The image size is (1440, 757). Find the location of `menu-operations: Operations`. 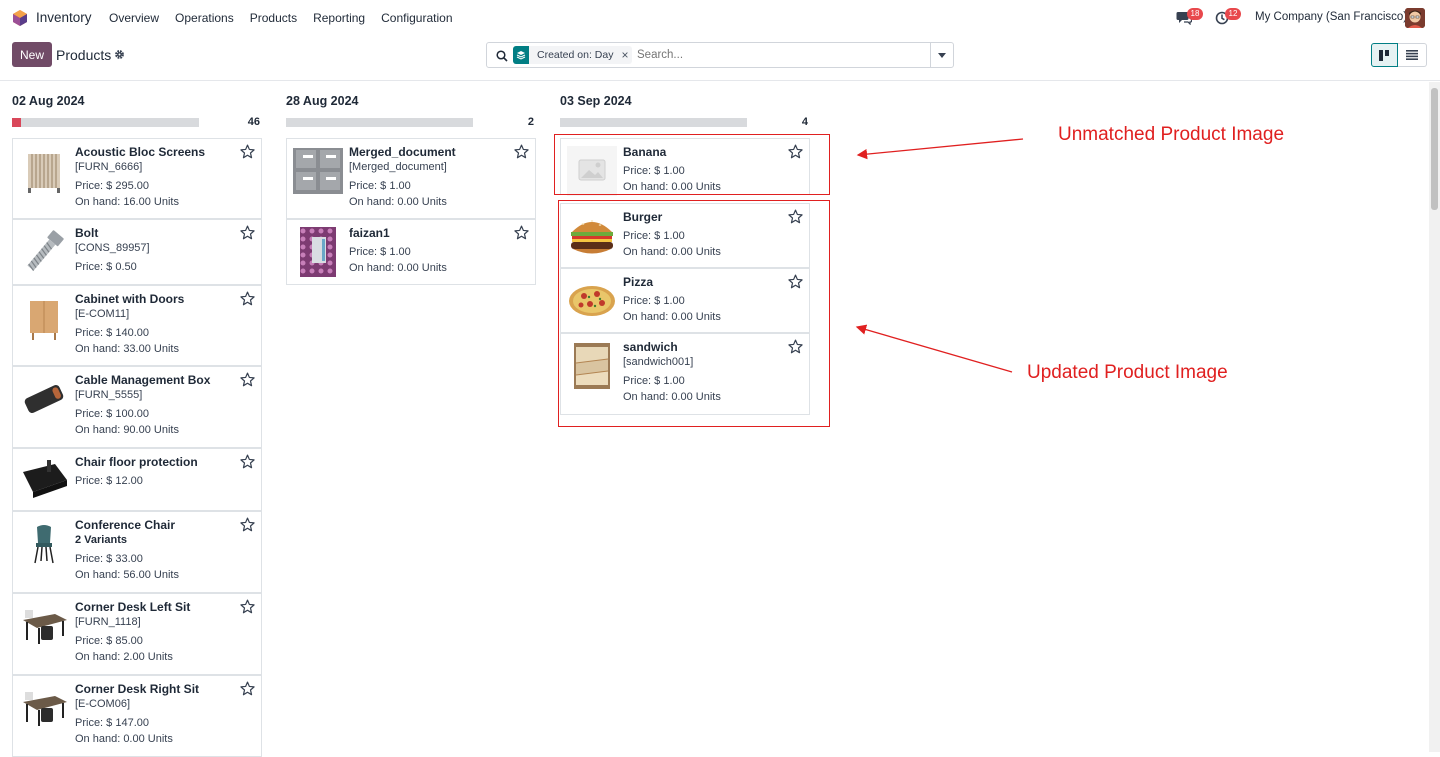

menu-operations: Operations is located at coordinates (204, 18).